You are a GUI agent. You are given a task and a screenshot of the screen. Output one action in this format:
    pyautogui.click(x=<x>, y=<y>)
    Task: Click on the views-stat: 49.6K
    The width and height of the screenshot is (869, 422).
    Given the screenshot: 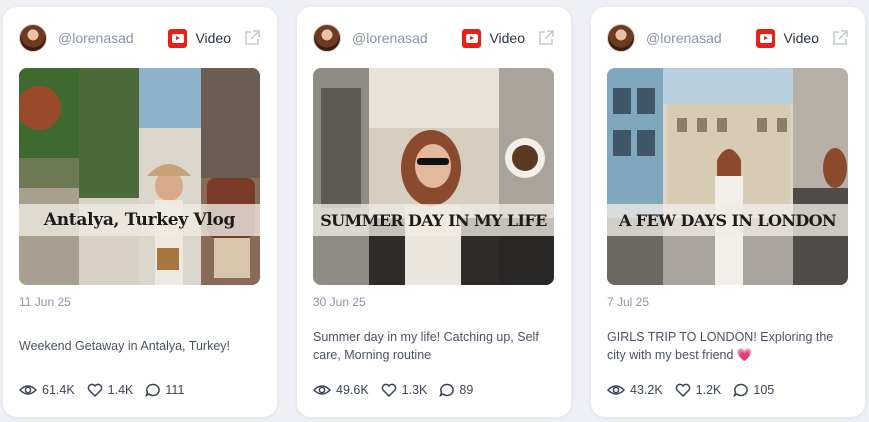 What is the action you would take?
    pyautogui.click(x=341, y=390)
    